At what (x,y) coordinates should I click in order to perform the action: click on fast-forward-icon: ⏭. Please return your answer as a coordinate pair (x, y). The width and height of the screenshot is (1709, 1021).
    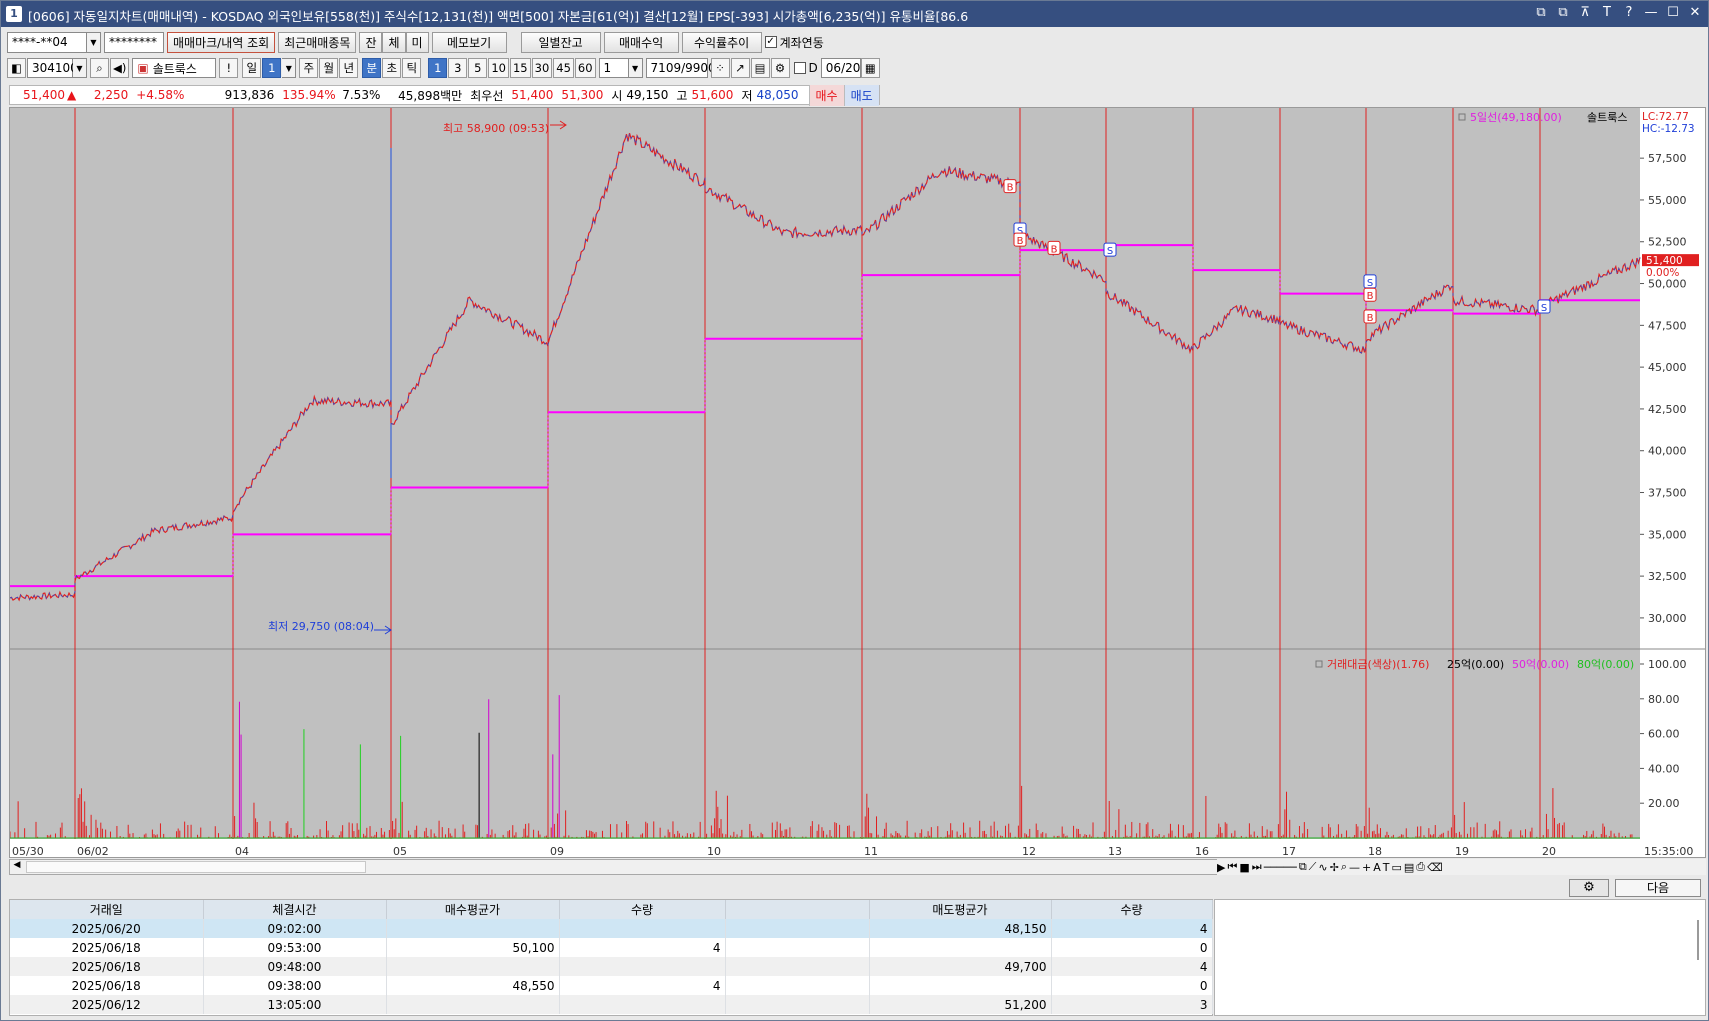
    Looking at the image, I should click on (1257, 867).